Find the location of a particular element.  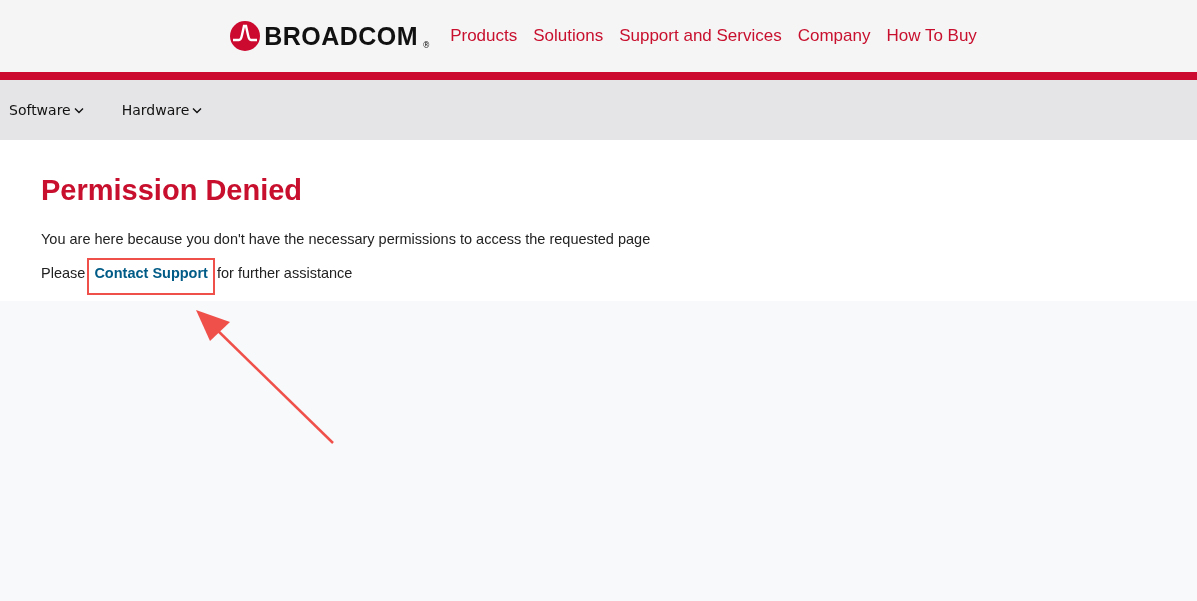

registered-mark: ® is located at coordinates (426, 45).